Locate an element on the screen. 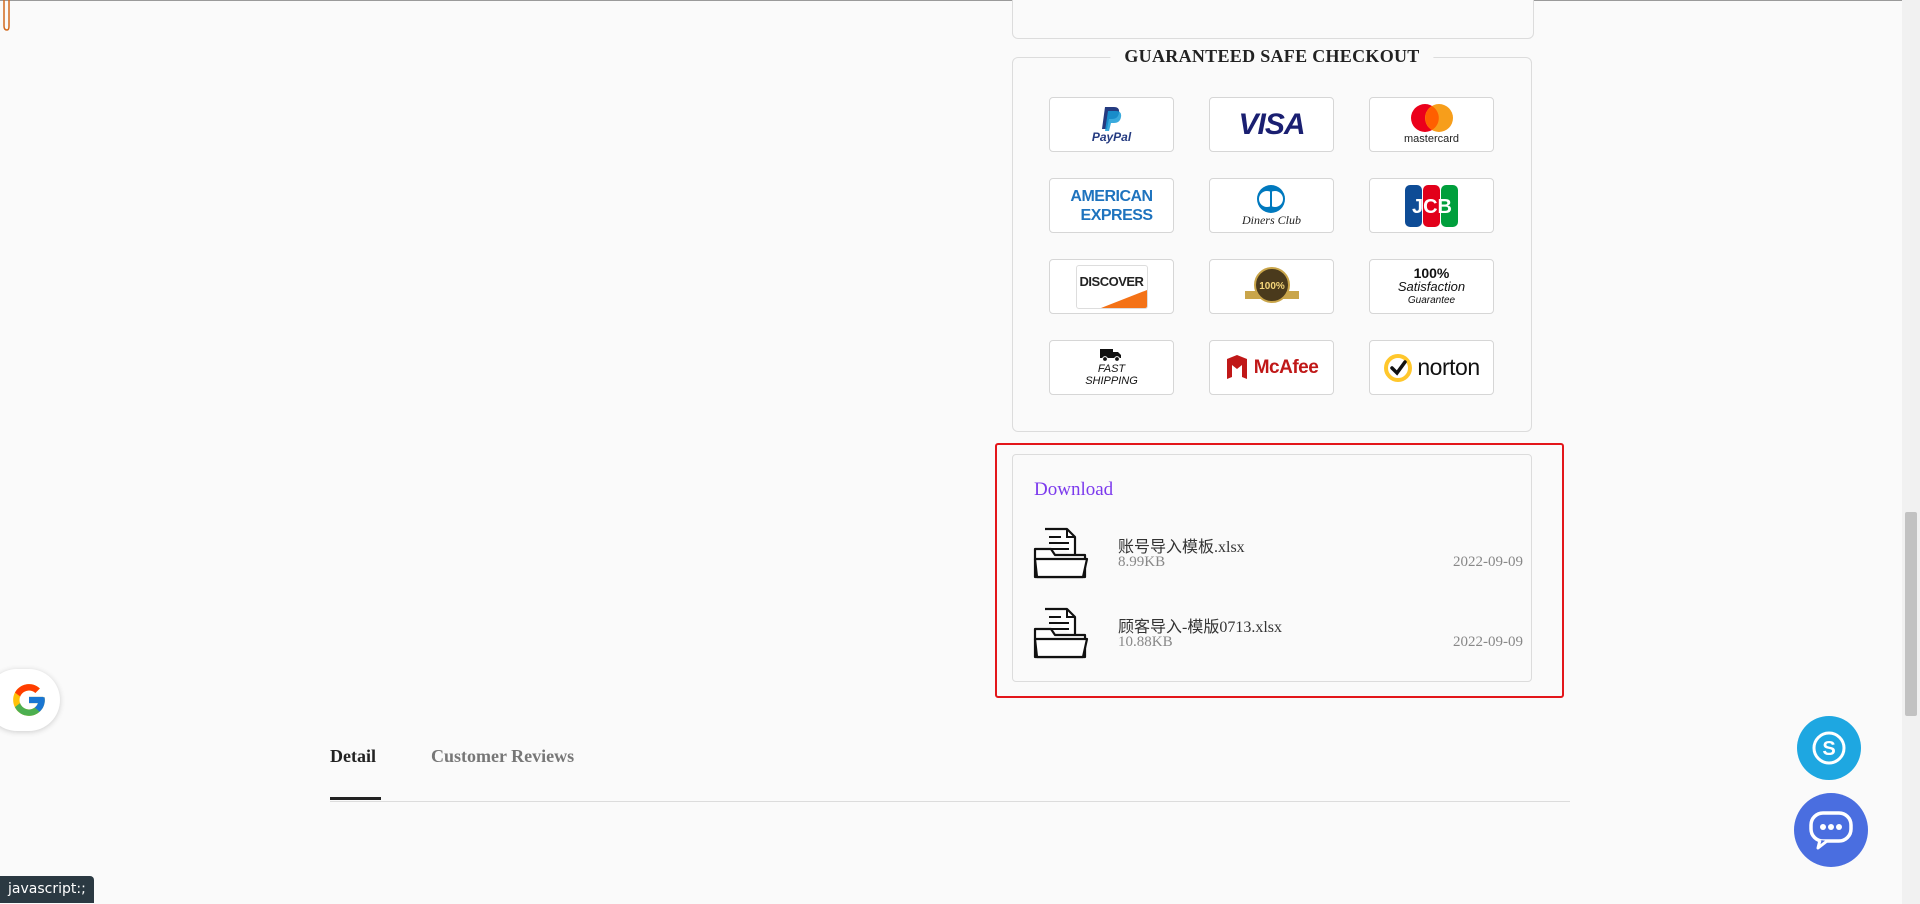 The height and width of the screenshot is (904, 1920). file-size: 8.99KB is located at coordinates (1142, 562).